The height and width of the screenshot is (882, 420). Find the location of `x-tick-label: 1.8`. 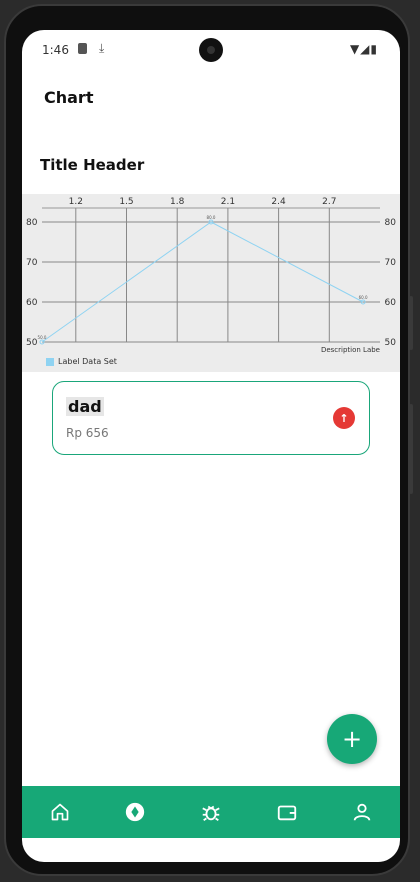

x-tick-label: 1.8 is located at coordinates (177, 202).